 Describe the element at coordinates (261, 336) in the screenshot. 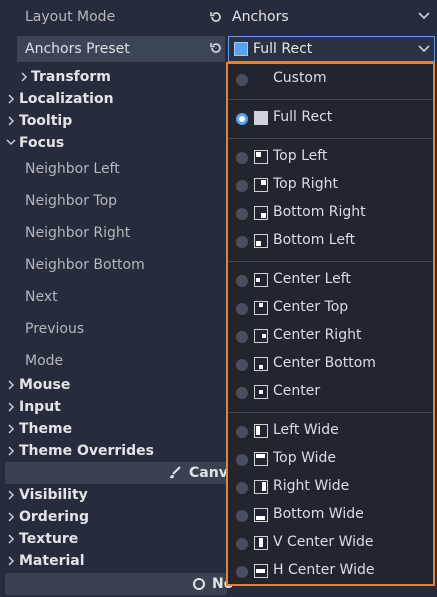

I see `anchor-center-right-icon` at that location.